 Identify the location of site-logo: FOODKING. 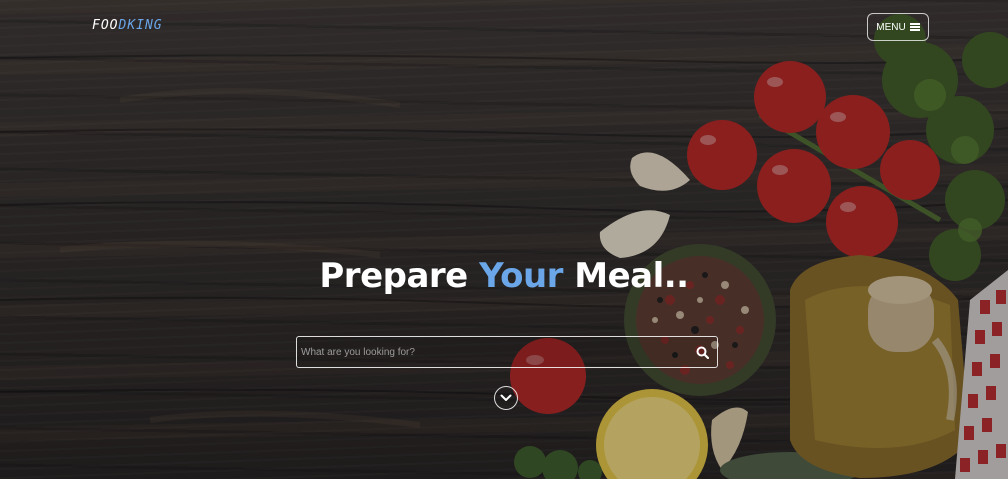
(127, 25).